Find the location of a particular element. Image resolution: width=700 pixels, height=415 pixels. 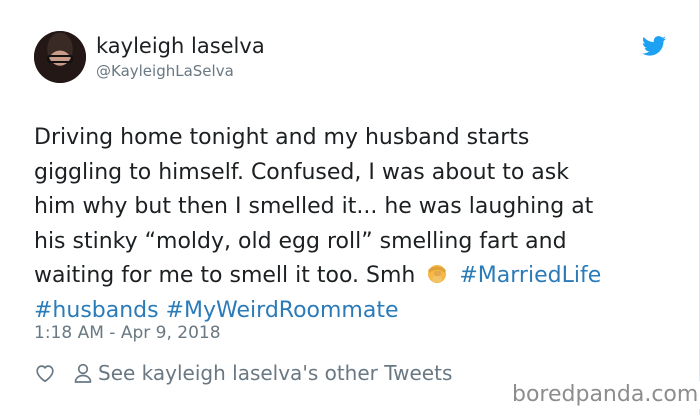

other-tweets-link: See kayleigh laselva's other Tweets is located at coordinates (275, 373).